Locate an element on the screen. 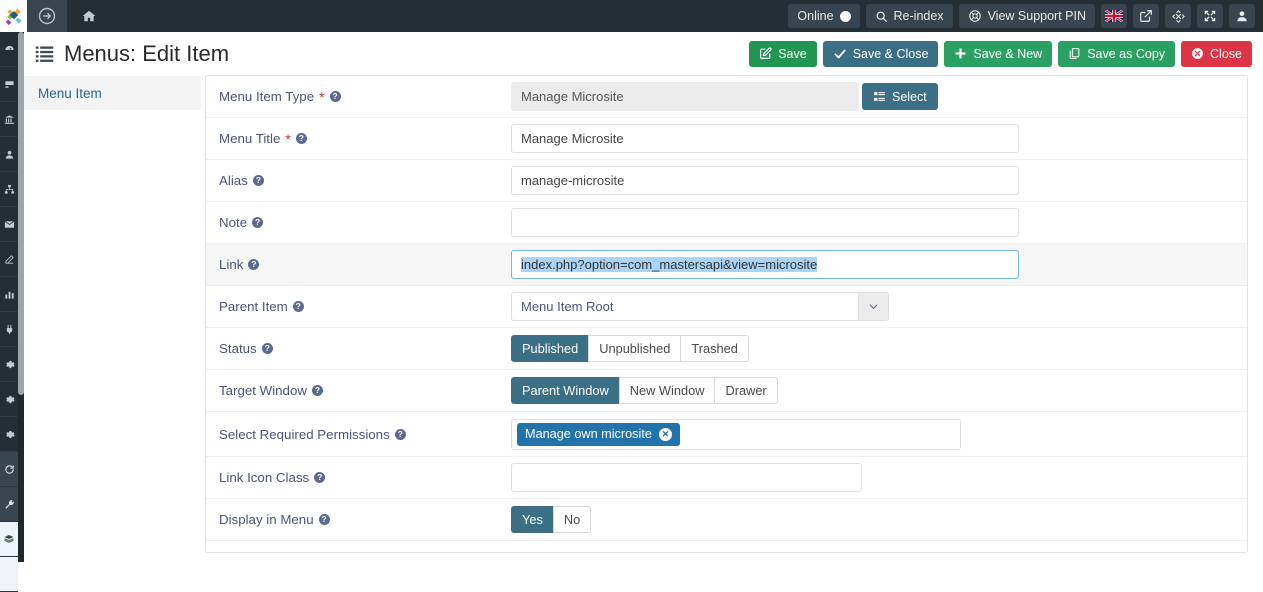 This screenshot has width=1263, height=592. note-label: Note ? is located at coordinates (365, 222).